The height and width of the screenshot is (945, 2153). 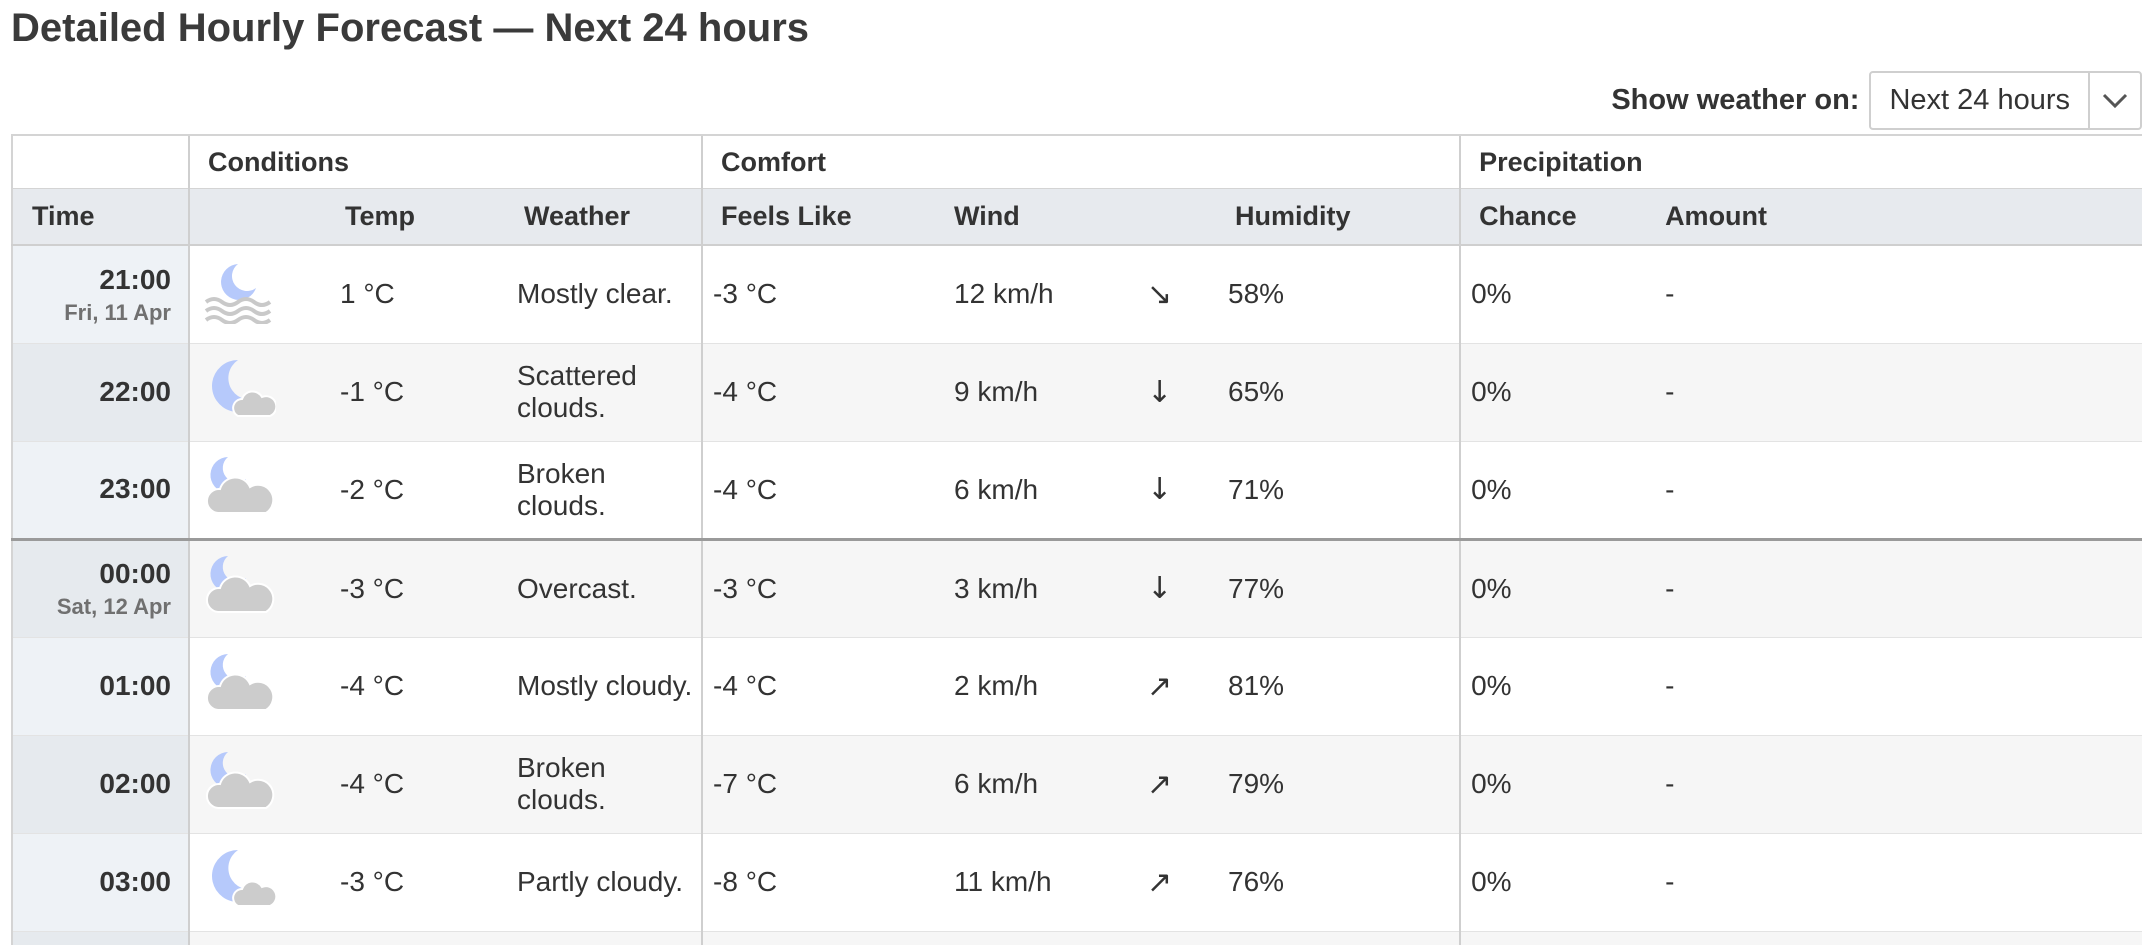 I want to click on temp-value, so click(x=419, y=938).